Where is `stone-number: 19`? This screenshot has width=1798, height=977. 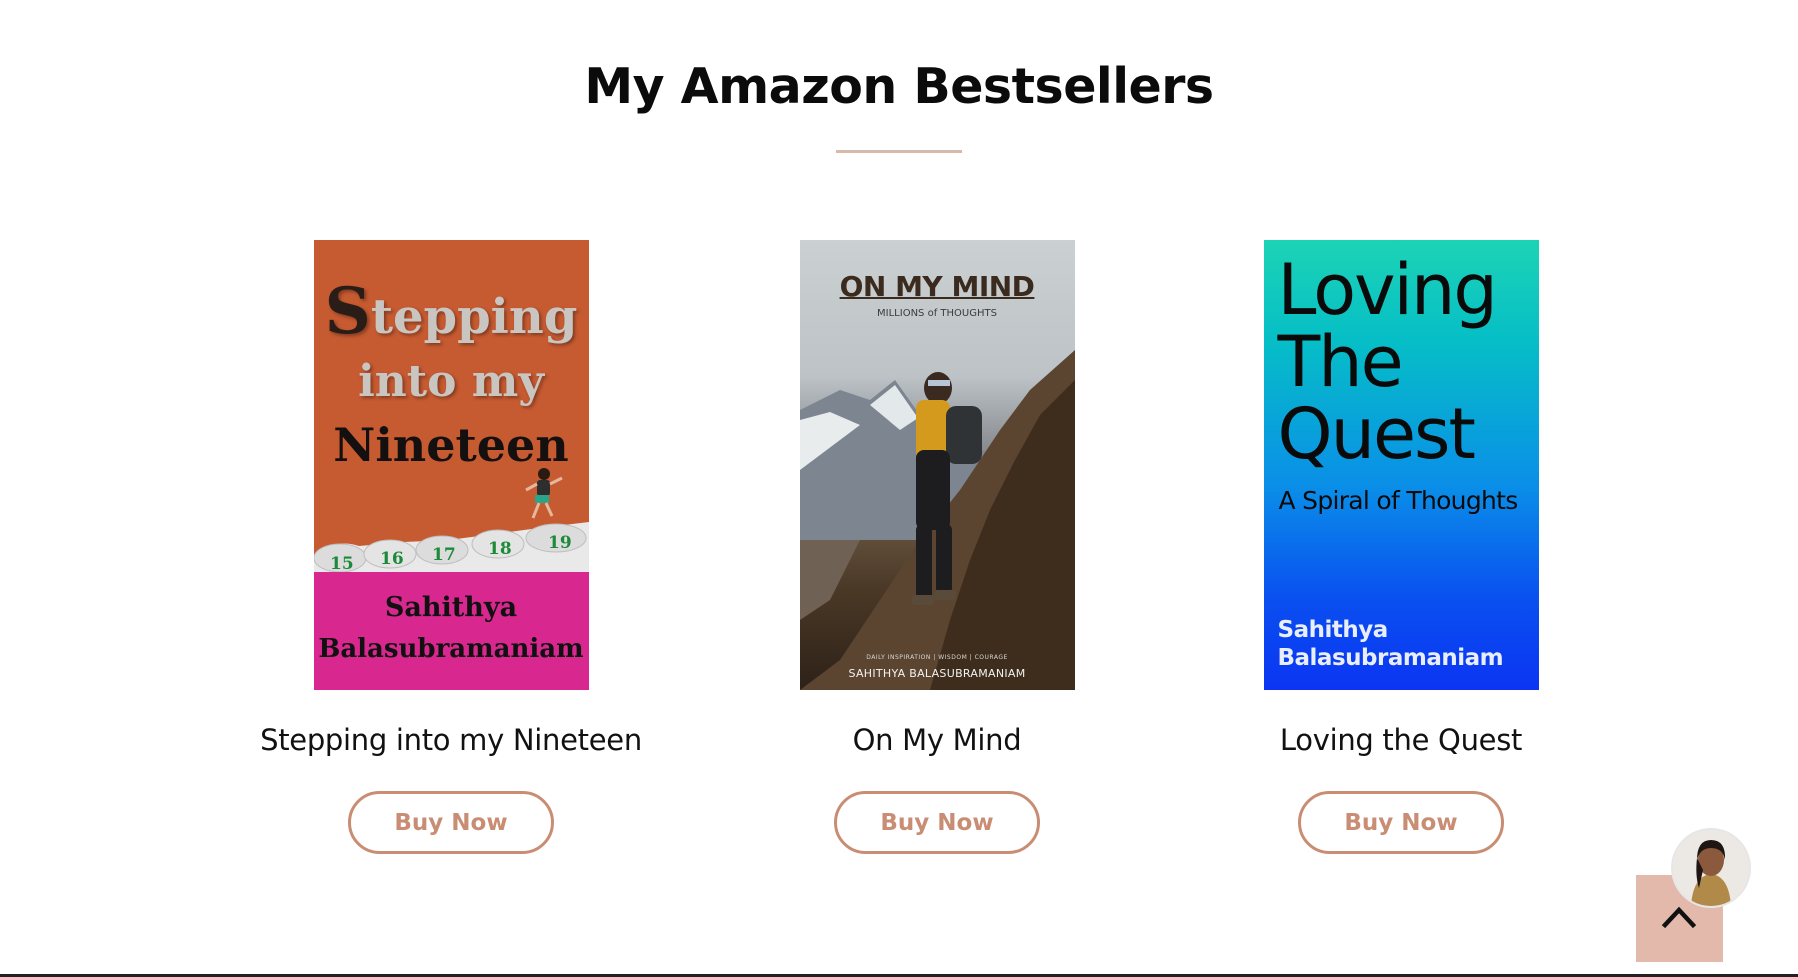
stone-number: 19 is located at coordinates (560, 543).